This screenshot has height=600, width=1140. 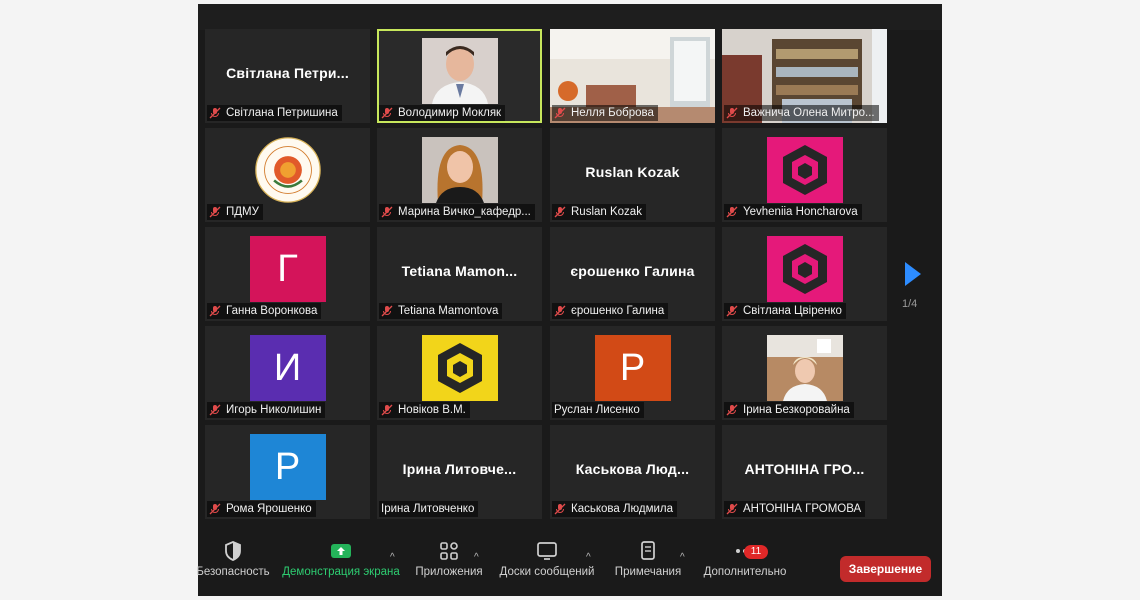 What do you see at coordinates (287, 170) in the screenshot?
I see `university-seal-logo` at bounding box center [287, 170].